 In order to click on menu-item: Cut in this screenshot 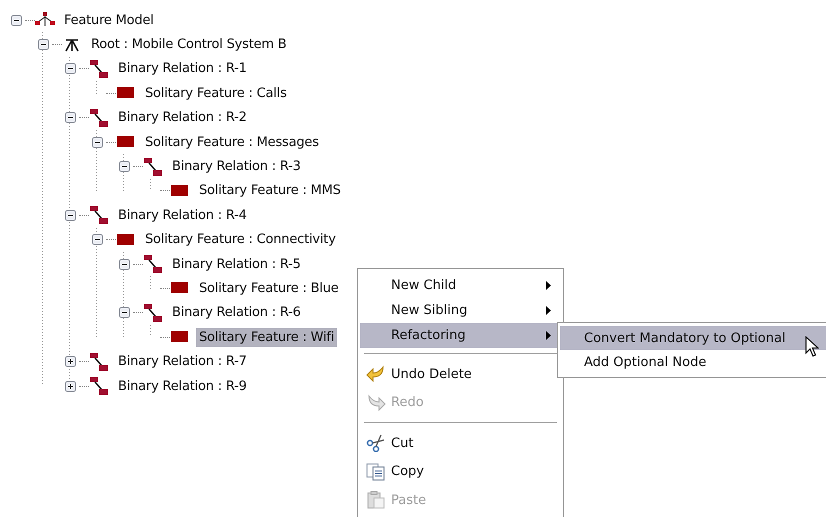, I will do `click(460, 443)`.